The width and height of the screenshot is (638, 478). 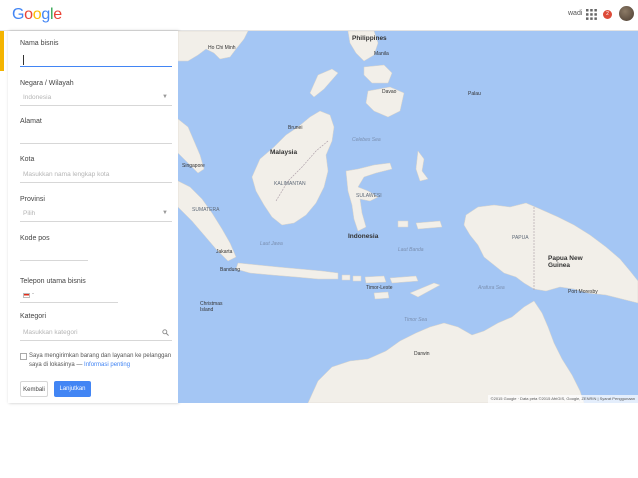 What do you see at coordinates (107, 365) in the screenshot?
I see `important-info-link: Informasi penting` at bounding box center [107, 365].